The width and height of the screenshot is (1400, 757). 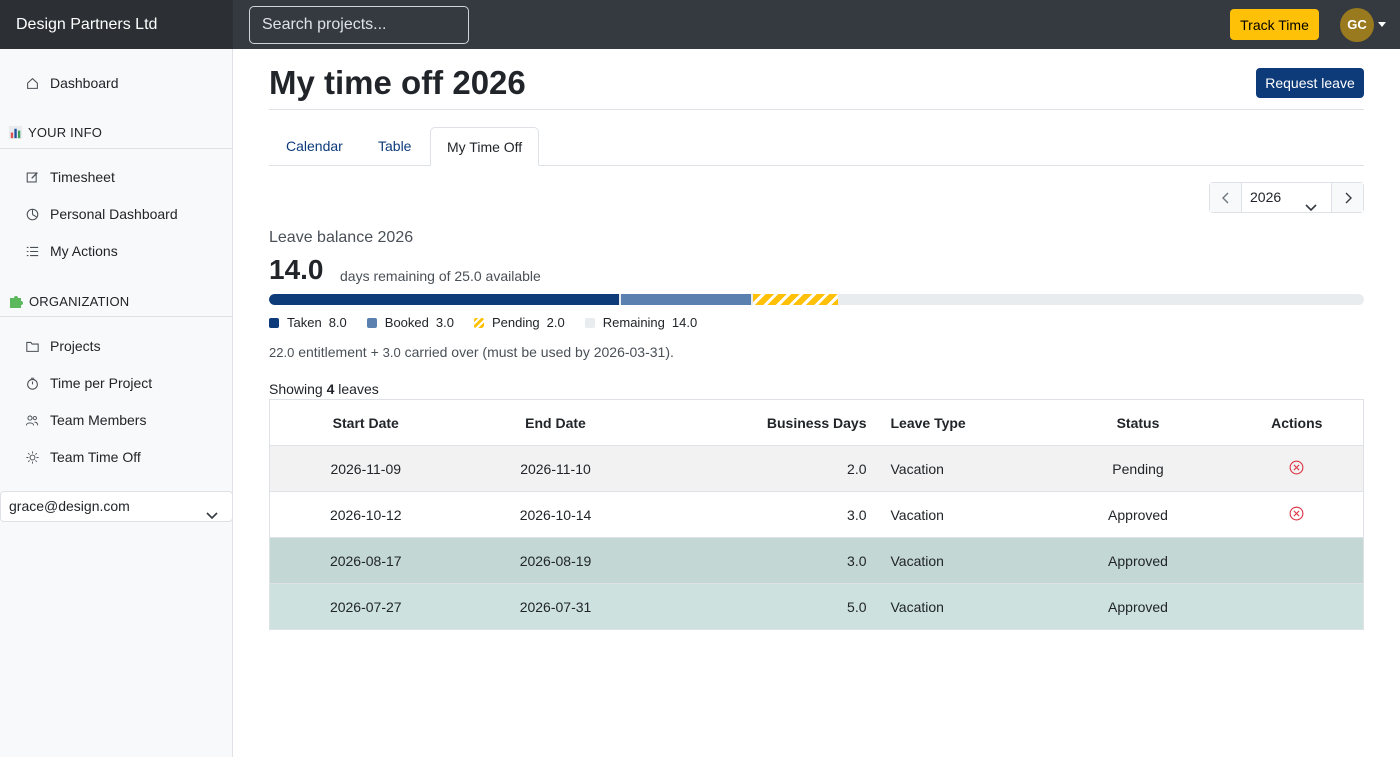 What do you see at coordinates (88, 383) in the screenshot?
I see `sidebar-item-time-per-project: Time per Project` at bounding box center [88, 383].